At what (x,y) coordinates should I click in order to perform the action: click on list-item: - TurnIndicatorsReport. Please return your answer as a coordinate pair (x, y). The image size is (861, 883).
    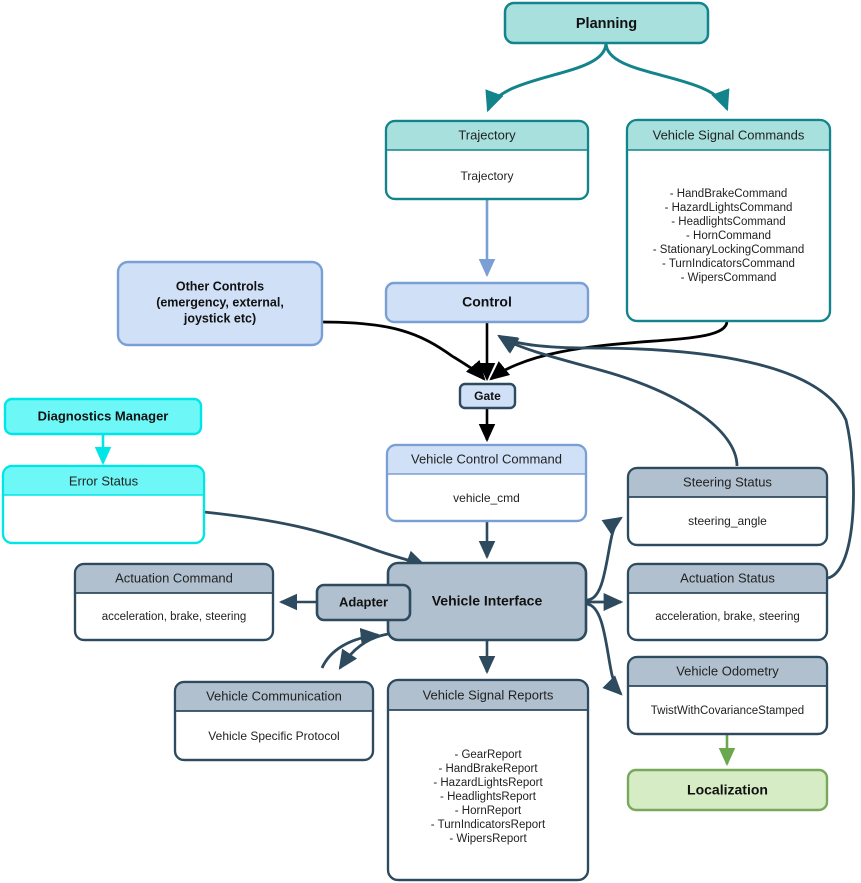
    Looking at the image, I should click on (488, 825).